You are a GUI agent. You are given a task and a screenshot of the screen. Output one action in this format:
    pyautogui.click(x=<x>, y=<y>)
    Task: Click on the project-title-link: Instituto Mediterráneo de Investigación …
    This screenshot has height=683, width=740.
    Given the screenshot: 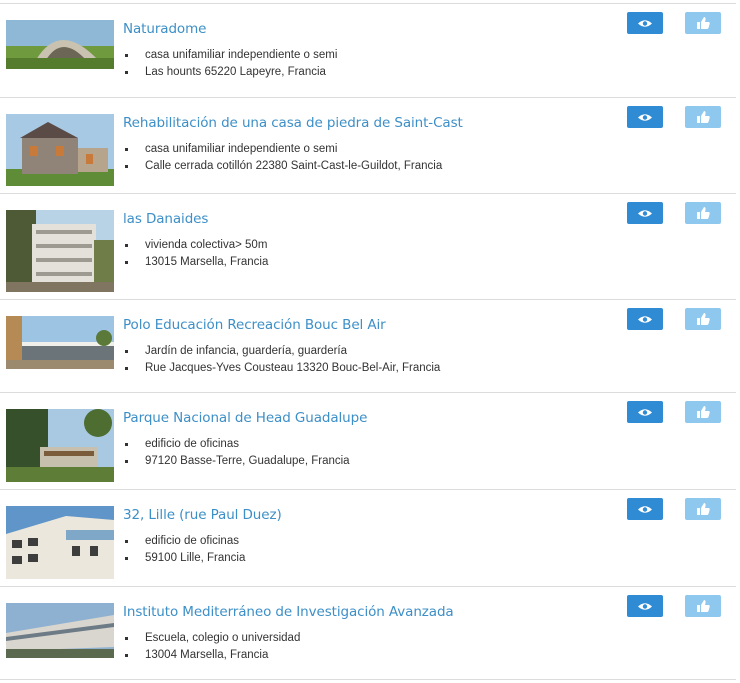 What is the action you would take?
    pyautogui.click(x=288, y=612)
    